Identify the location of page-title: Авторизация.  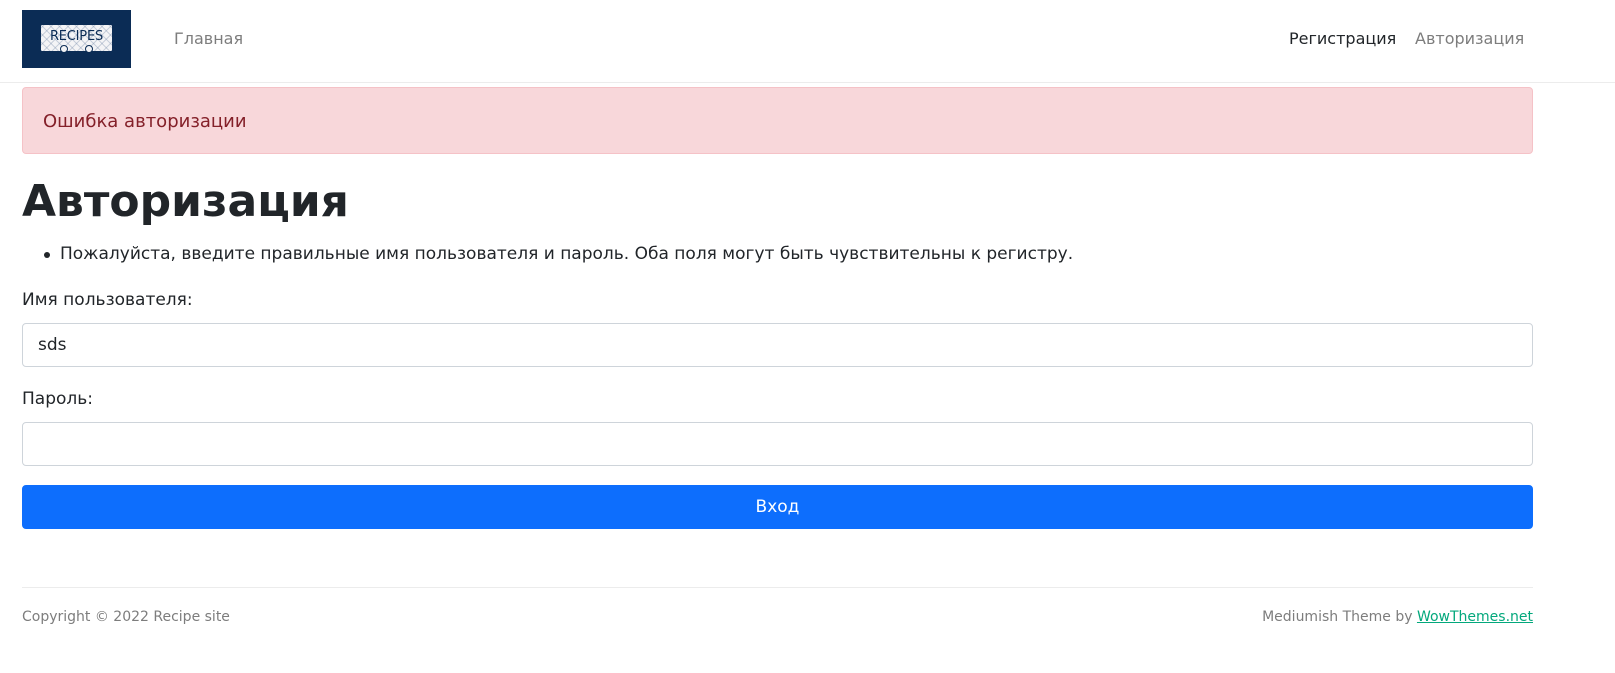
(185, 201).